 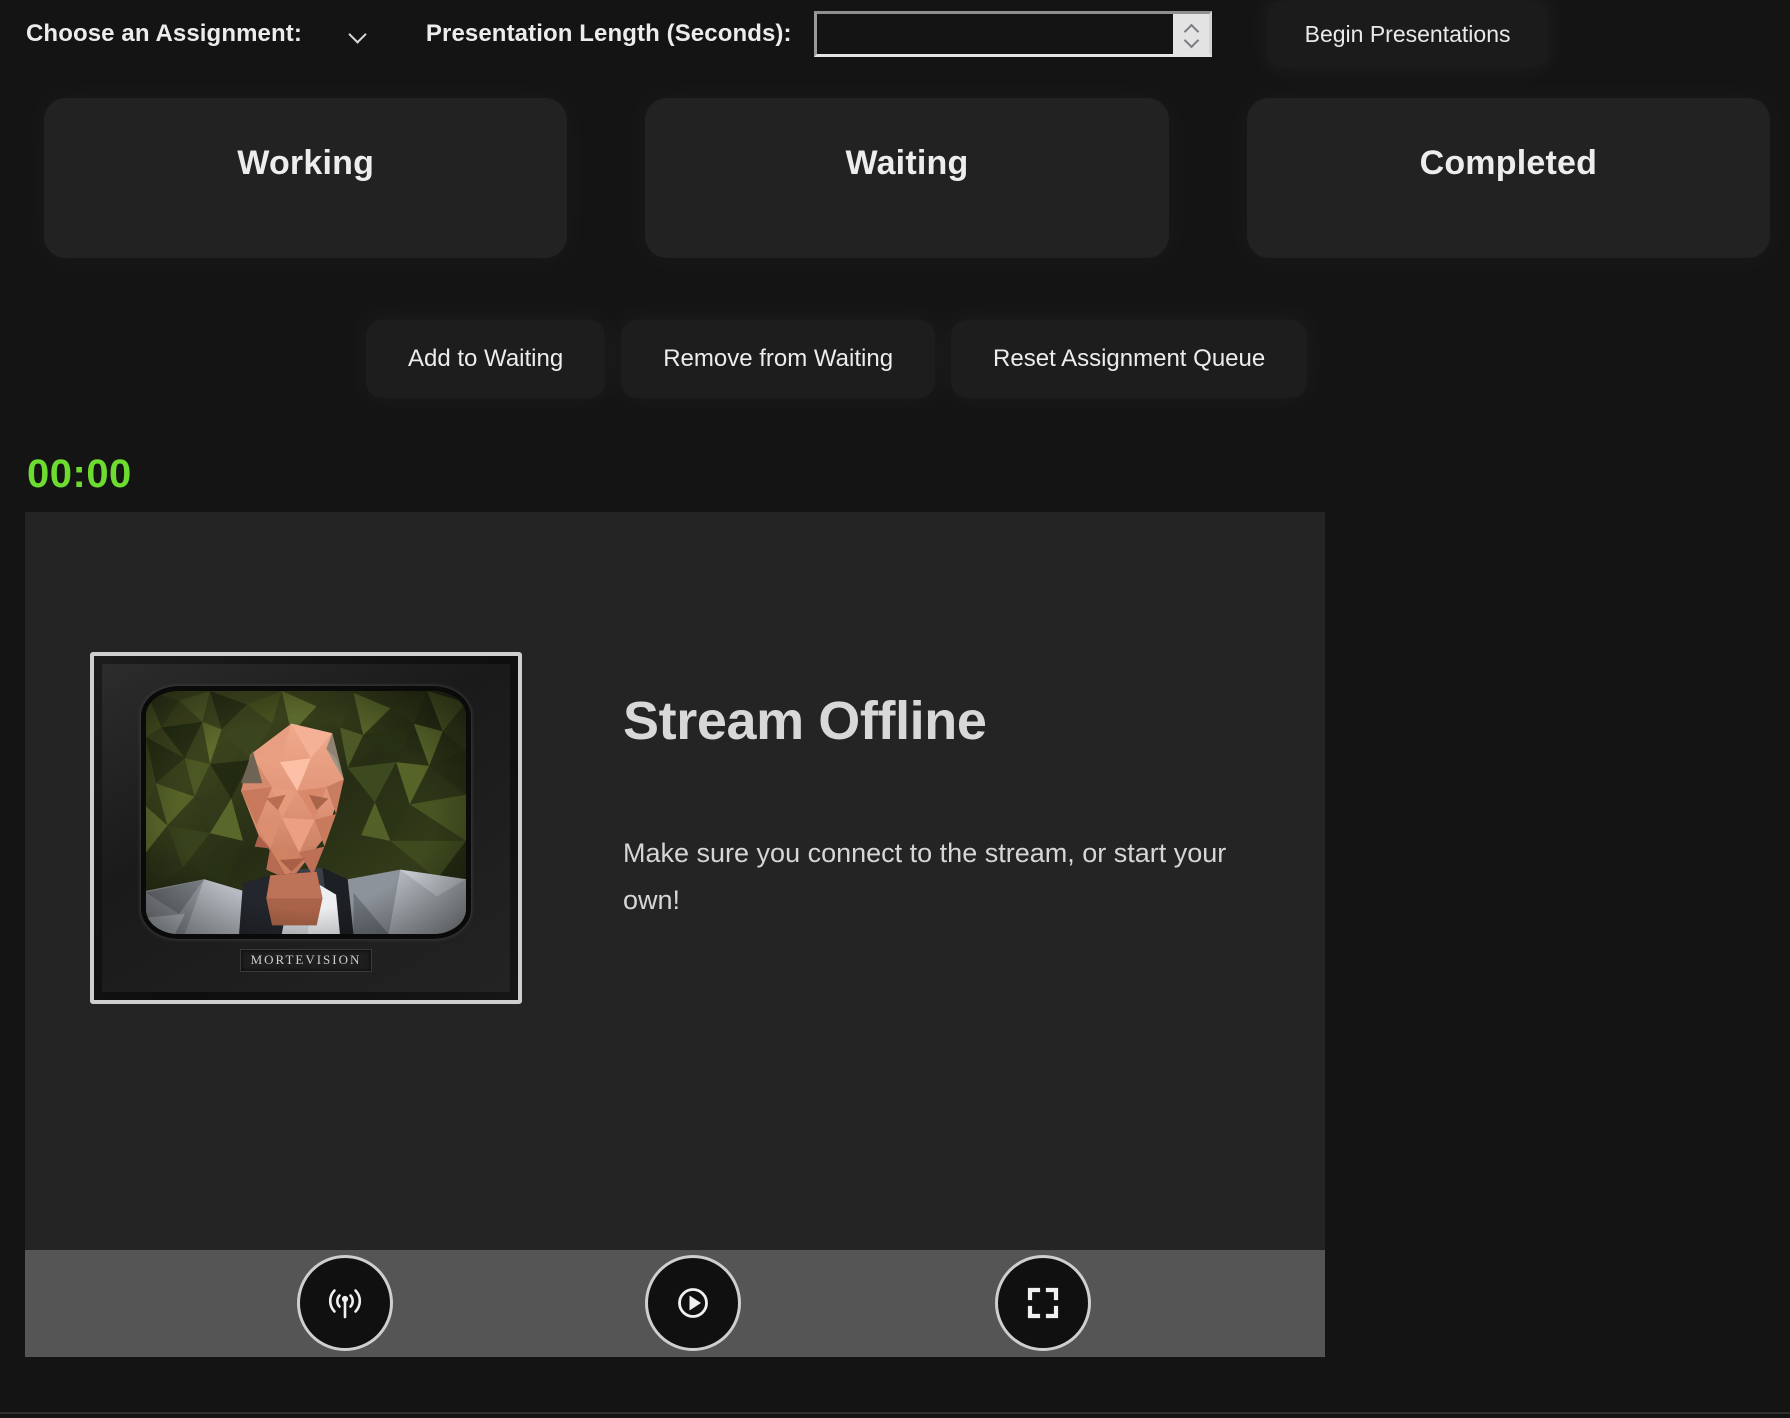 I want to click on chevron-up-icon, so click(x=1191, y=27).